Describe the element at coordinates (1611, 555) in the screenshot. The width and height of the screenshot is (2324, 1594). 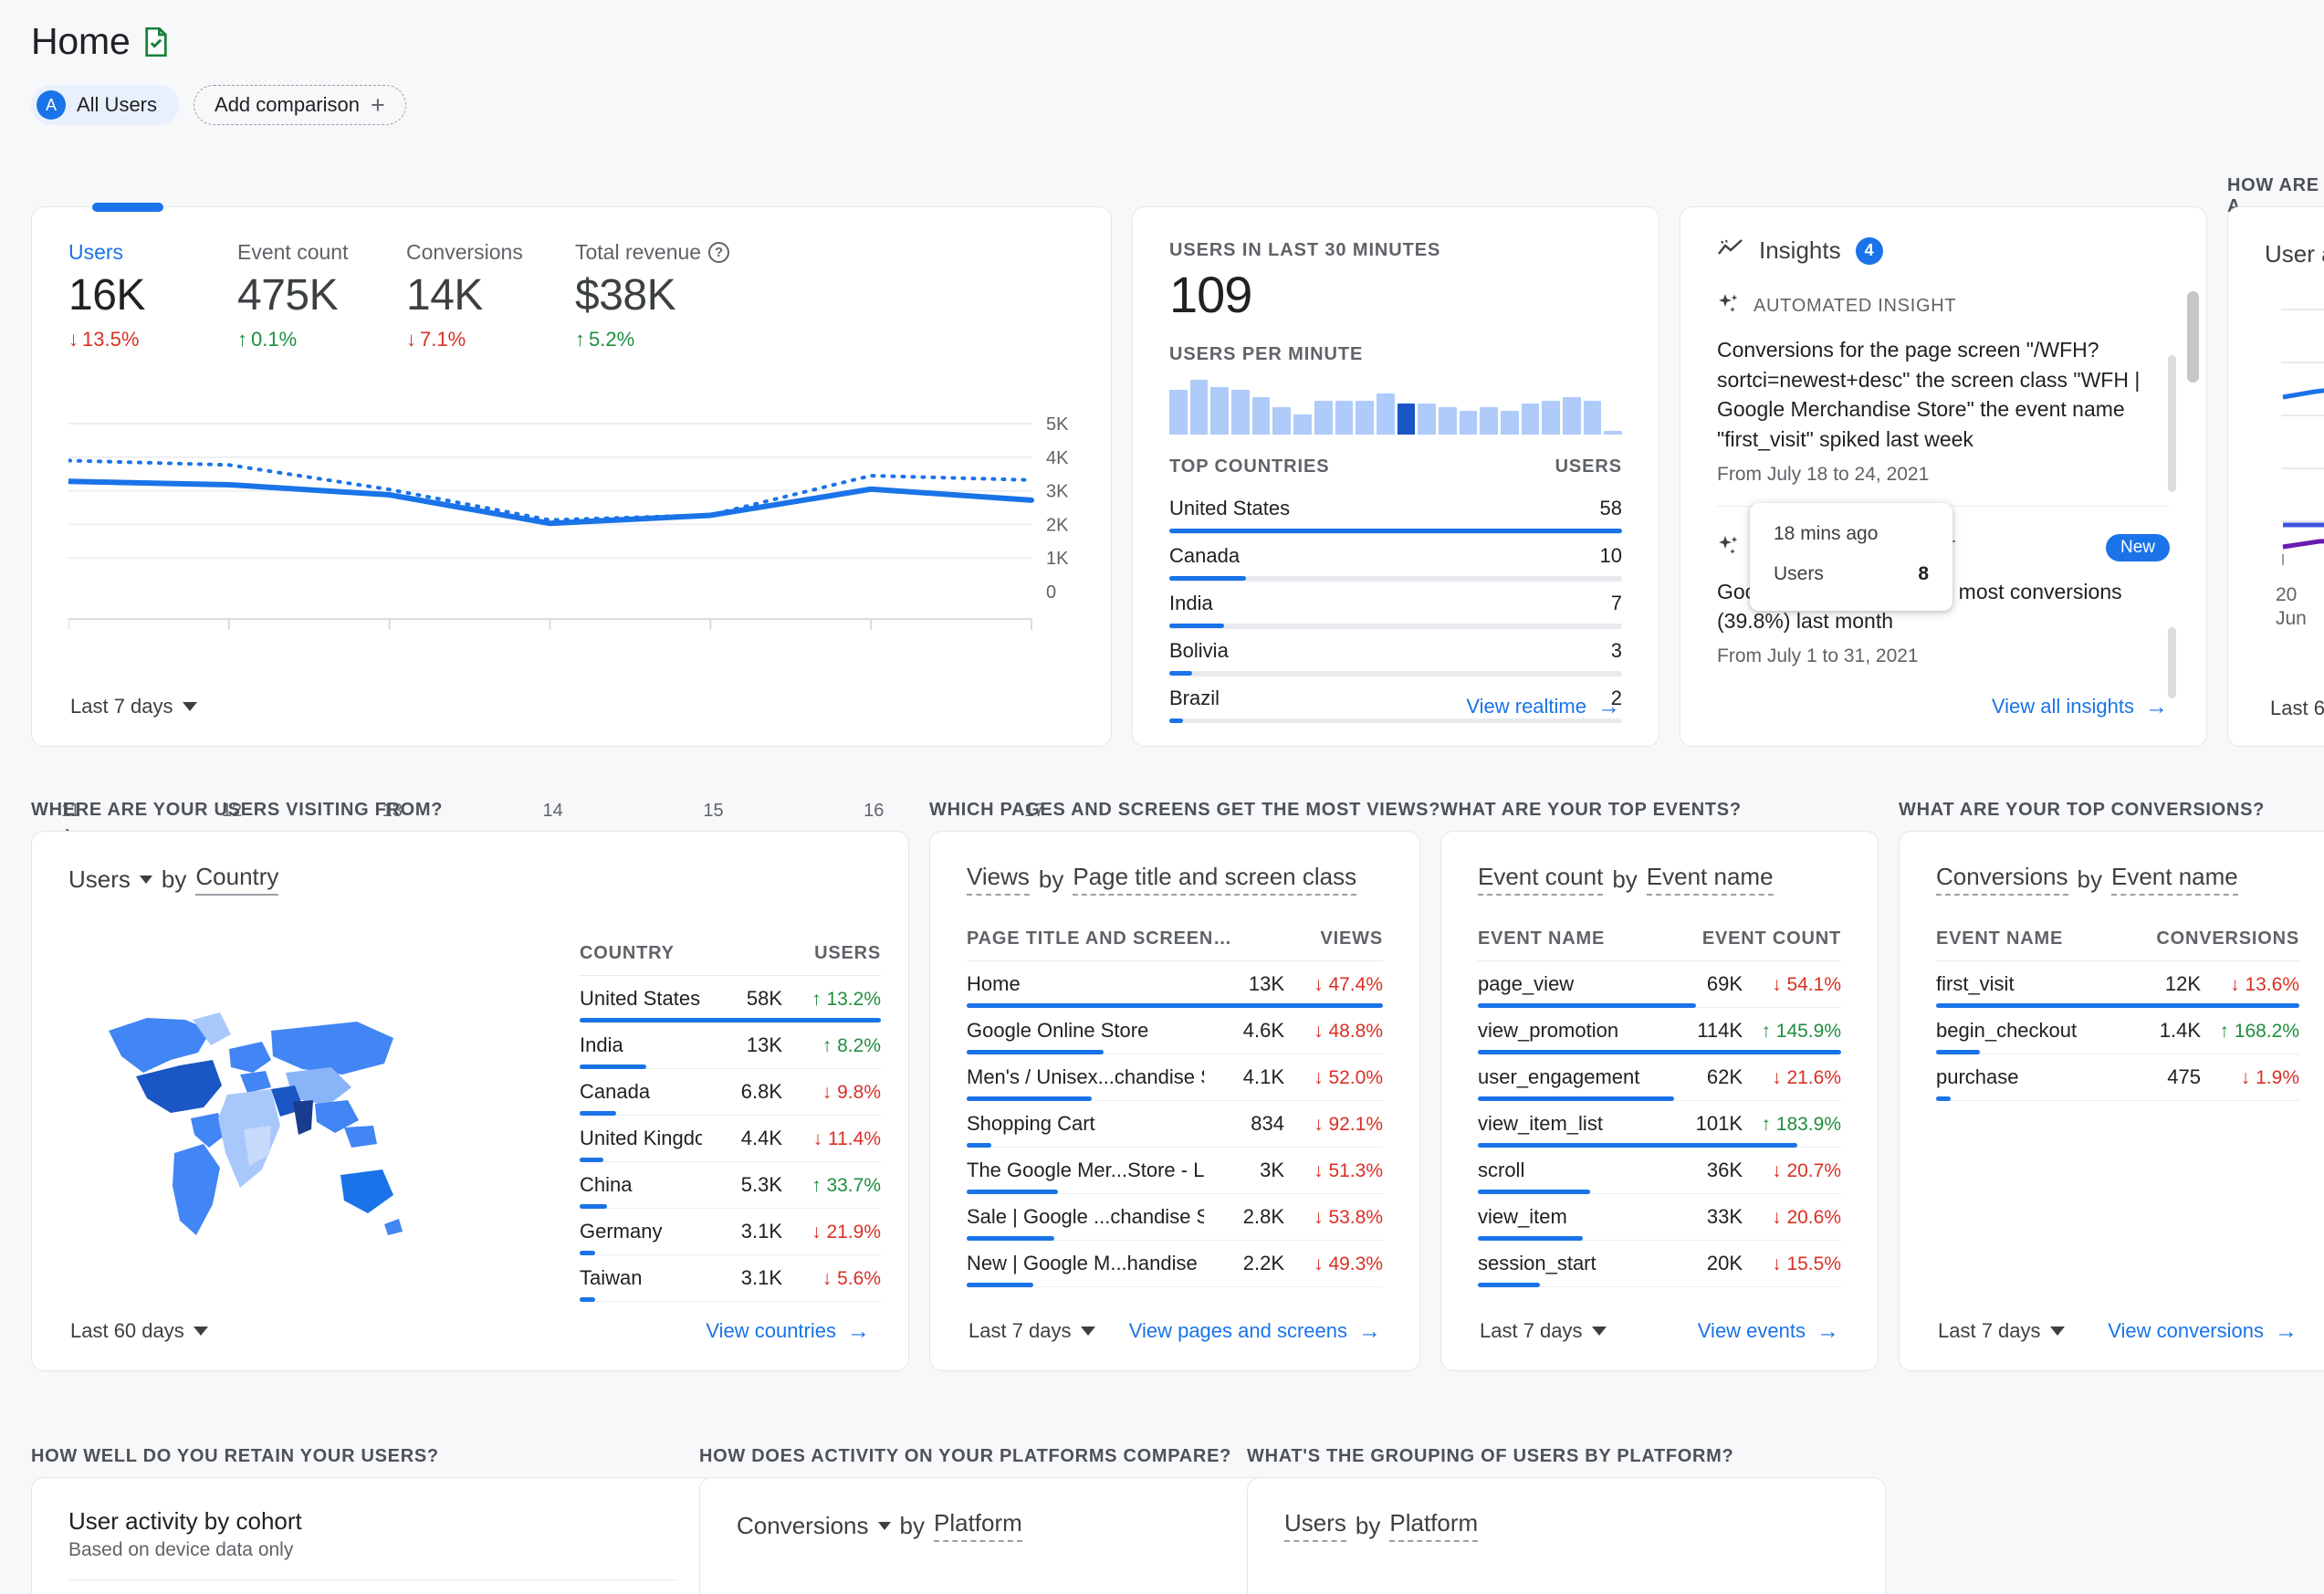
I see `country-users: 10` at that location.